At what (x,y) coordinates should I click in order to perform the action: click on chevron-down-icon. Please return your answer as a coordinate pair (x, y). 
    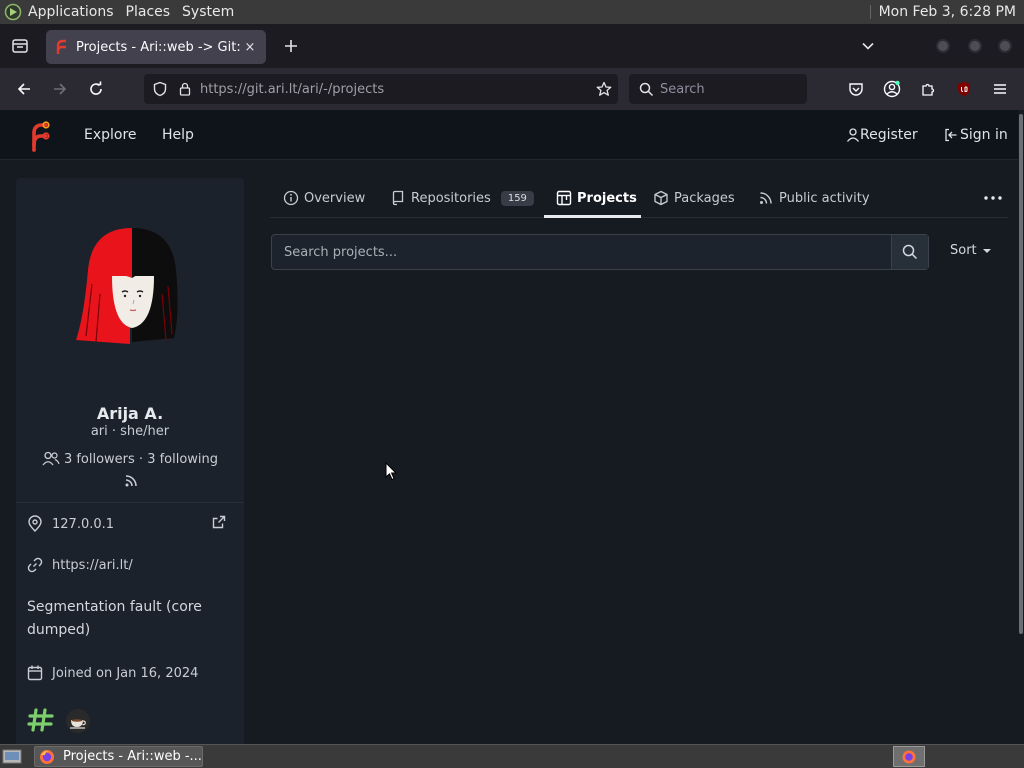
    Looking at the image, I should click on (986, 250).